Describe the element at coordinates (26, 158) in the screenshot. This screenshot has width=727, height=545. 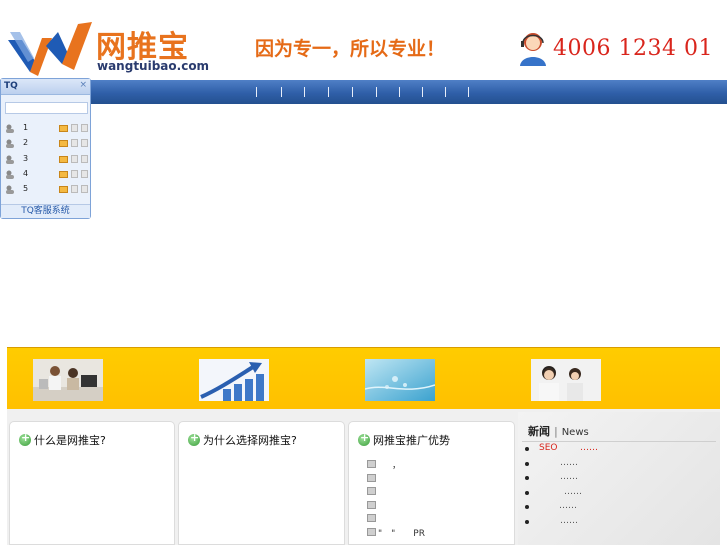
I see `tq-user-number: 3` at that location.